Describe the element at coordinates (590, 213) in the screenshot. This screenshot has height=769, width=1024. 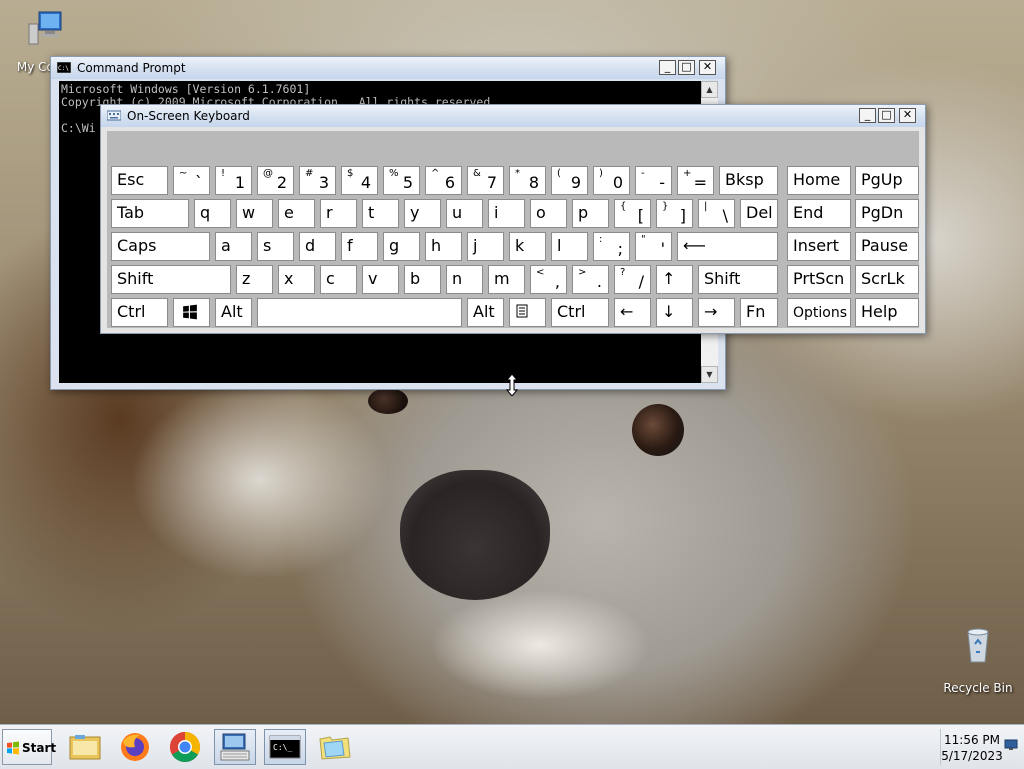
I see `key-p: p` at that location.